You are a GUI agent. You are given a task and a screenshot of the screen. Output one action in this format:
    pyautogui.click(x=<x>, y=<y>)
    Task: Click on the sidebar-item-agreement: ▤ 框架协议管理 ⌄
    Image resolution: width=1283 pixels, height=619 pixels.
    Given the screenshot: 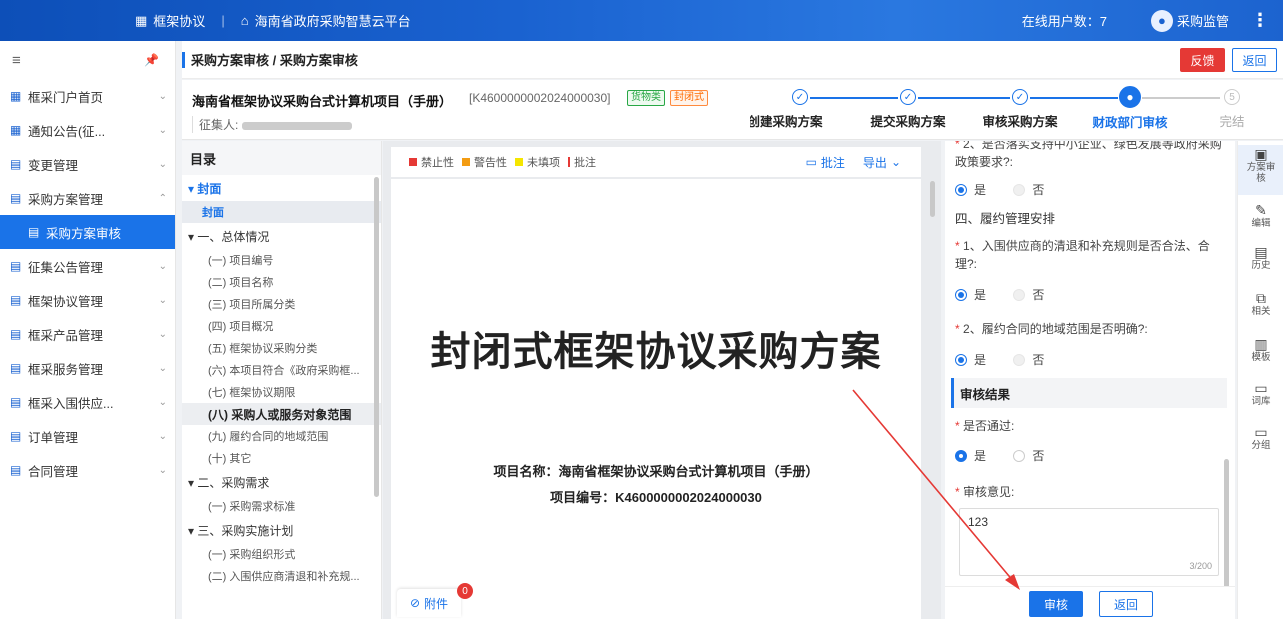 What is the action you would take?
    pyautogui.click(x=87, y=300)
    